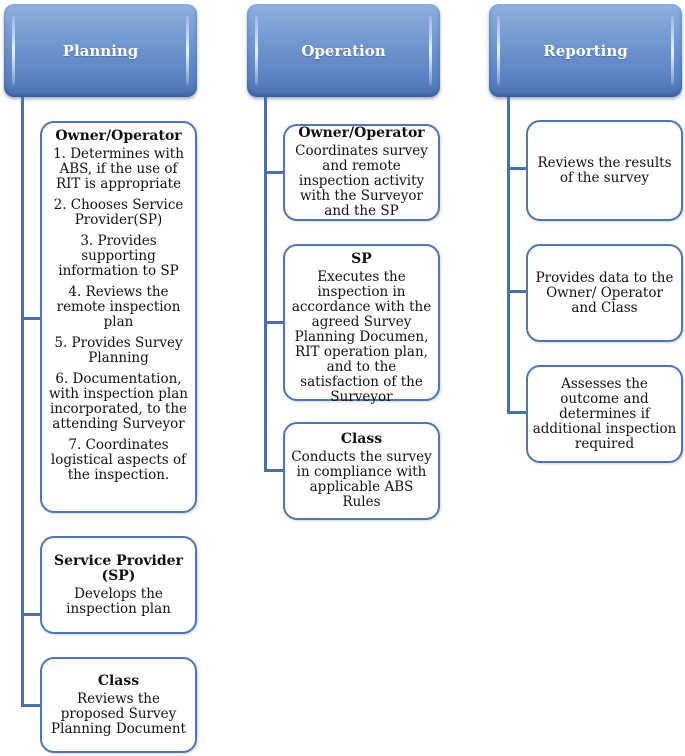 This screenshot has width=685, height=756. What do you see at coordinates (265, 284) in the screenshot?
I see `operation-connector-vertical` at bounding box center [265, 284].